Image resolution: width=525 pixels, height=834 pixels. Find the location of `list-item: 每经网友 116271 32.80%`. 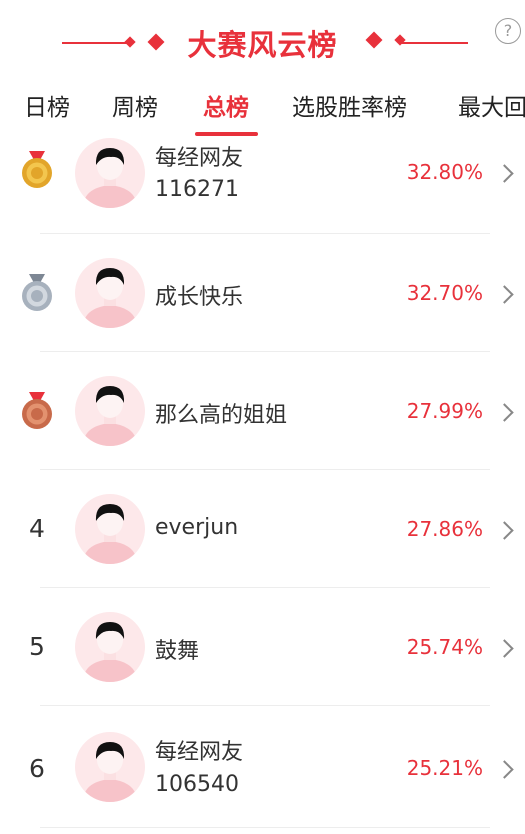

list-item: 每经网友 116271 32.80% is located at coordinates (262, 175).